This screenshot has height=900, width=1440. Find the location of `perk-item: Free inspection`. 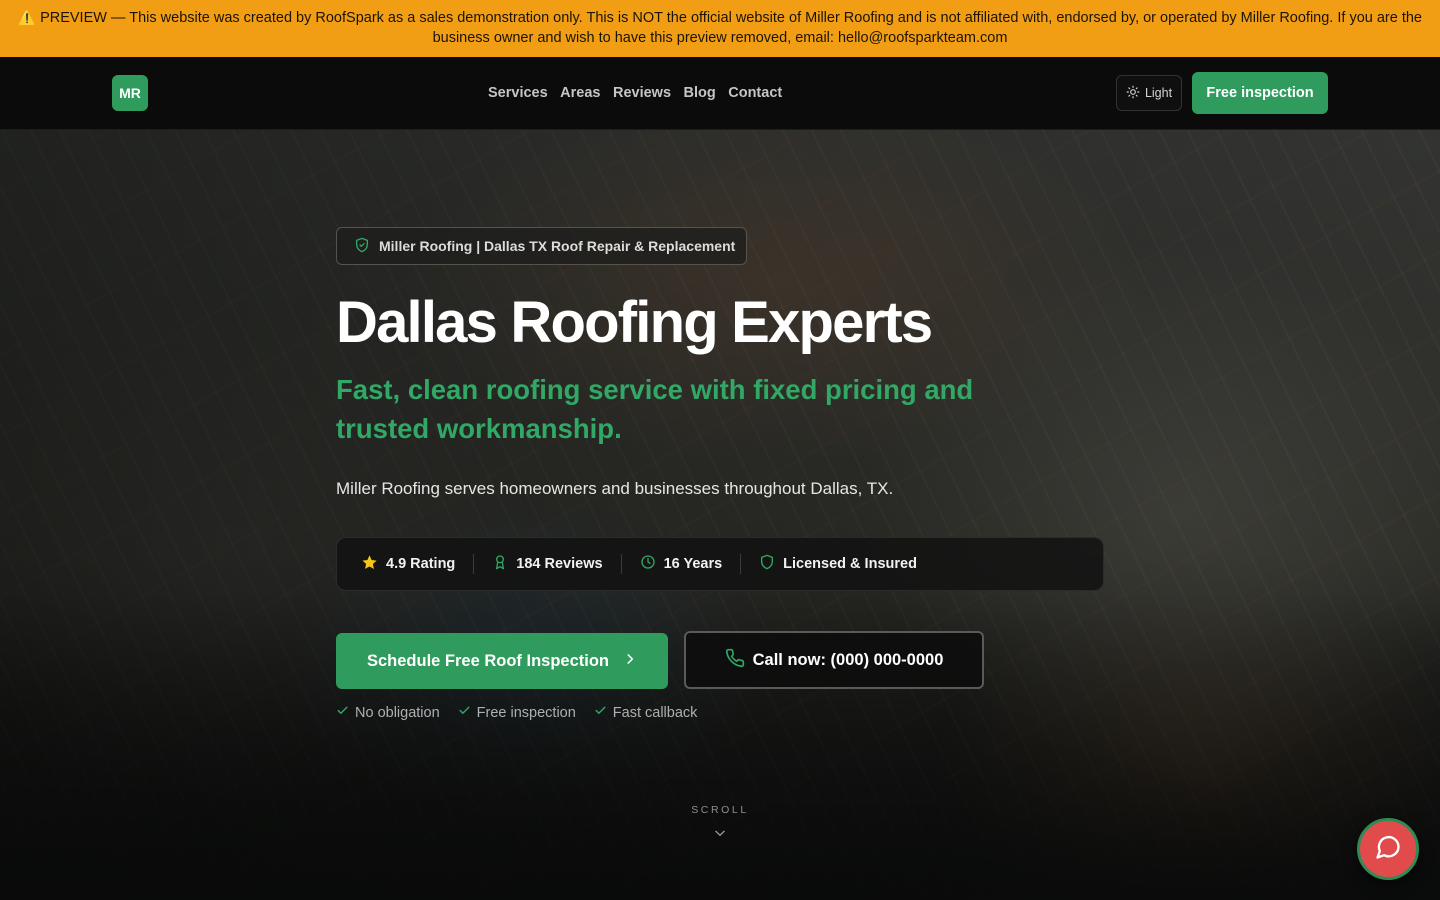

perk-item: Free inspection is located at coordinates (517, 712).